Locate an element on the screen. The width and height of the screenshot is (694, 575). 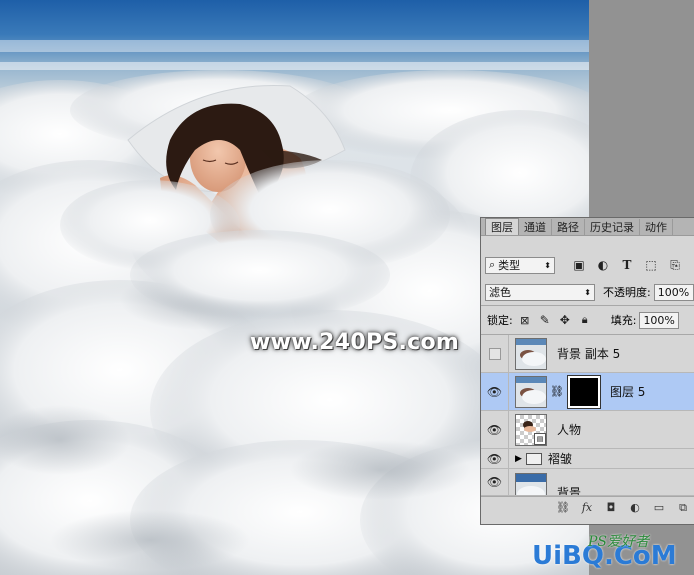
visibility-toggle is located at coordinates (495, 353).